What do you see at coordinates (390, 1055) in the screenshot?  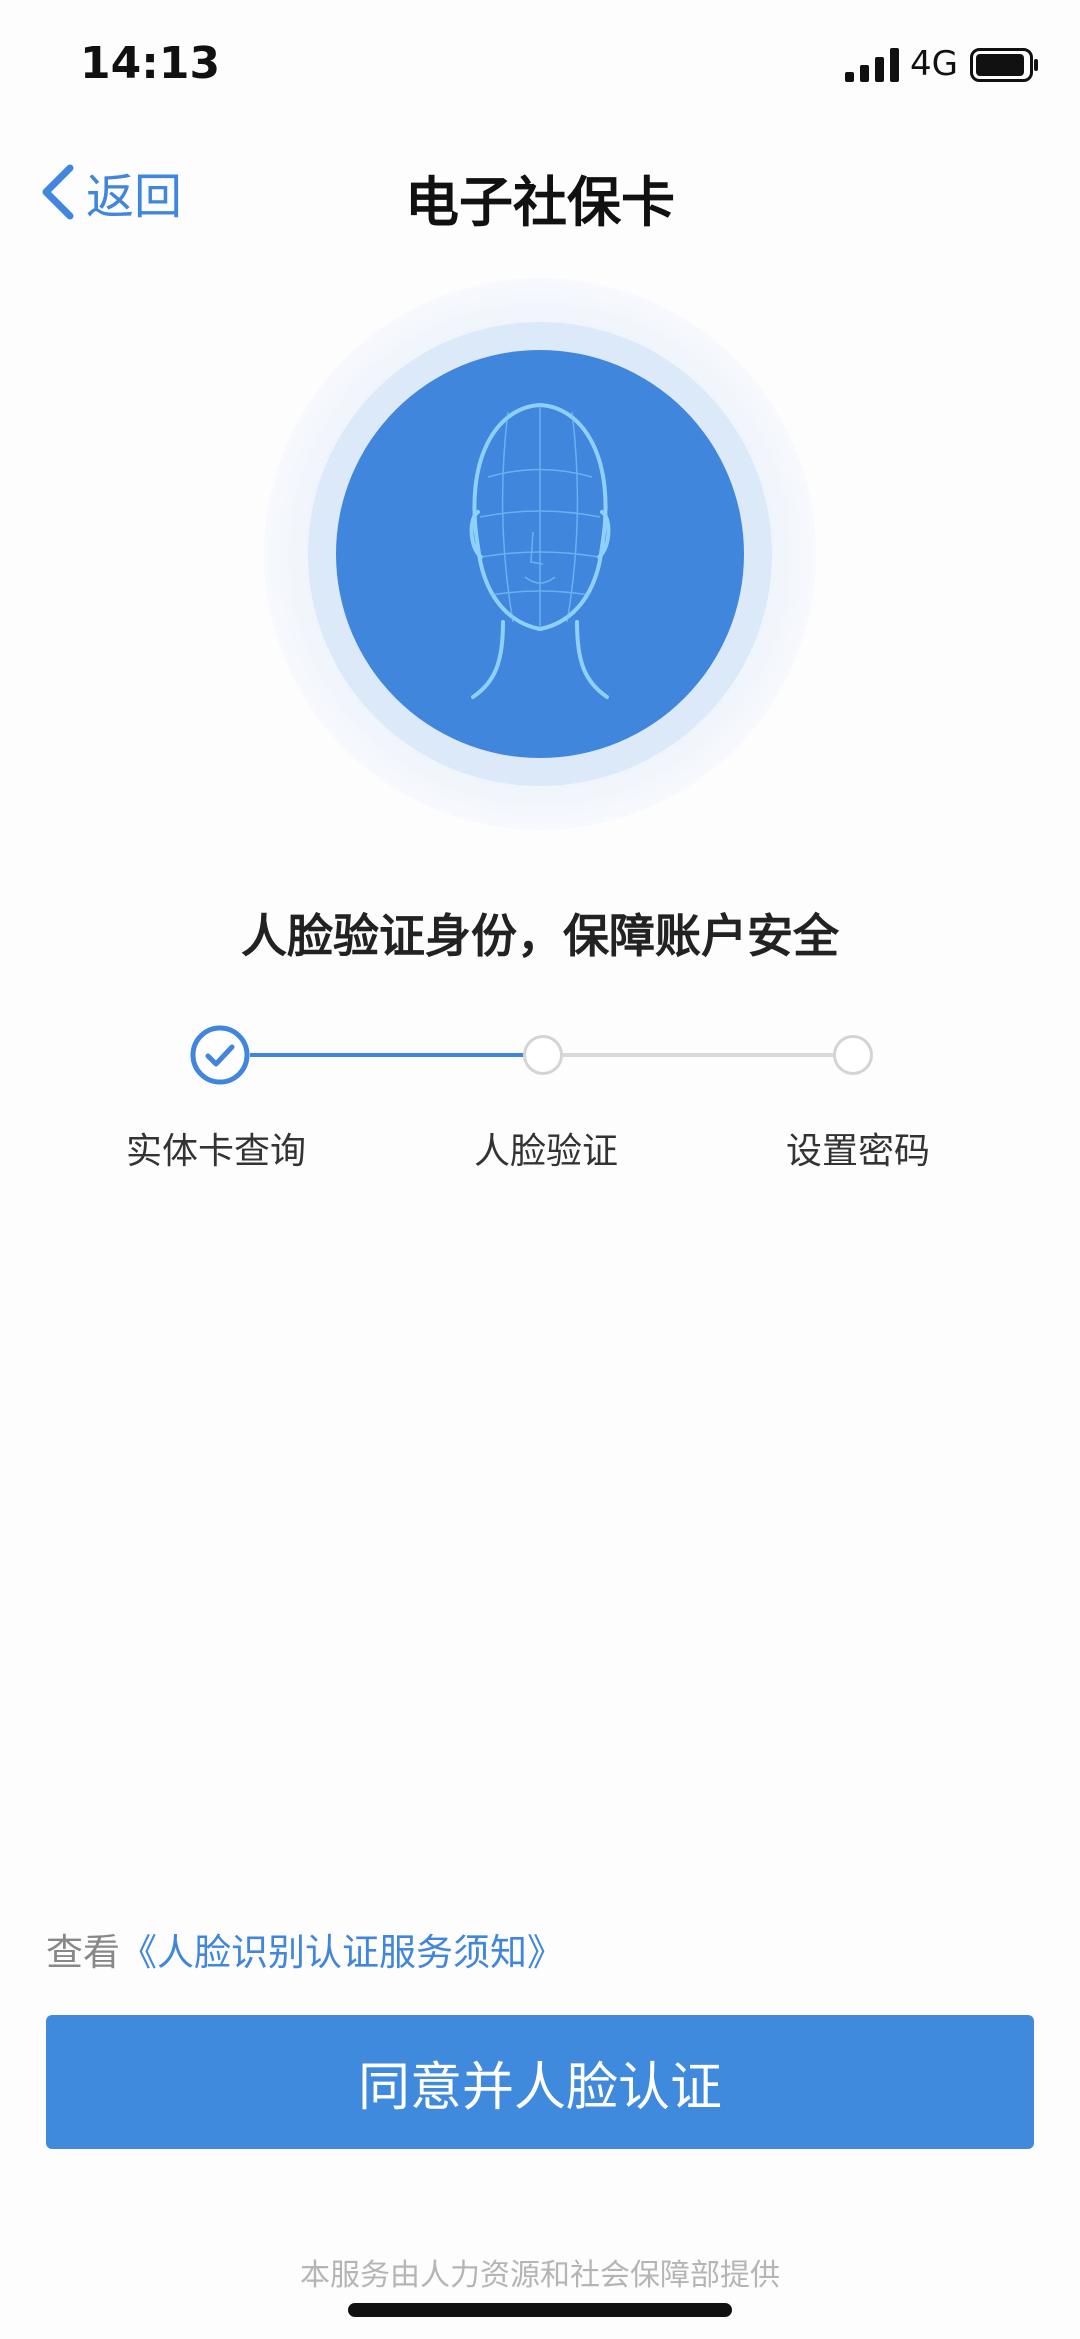 I see `step-connector-active` at bounding box center [390, 1055].